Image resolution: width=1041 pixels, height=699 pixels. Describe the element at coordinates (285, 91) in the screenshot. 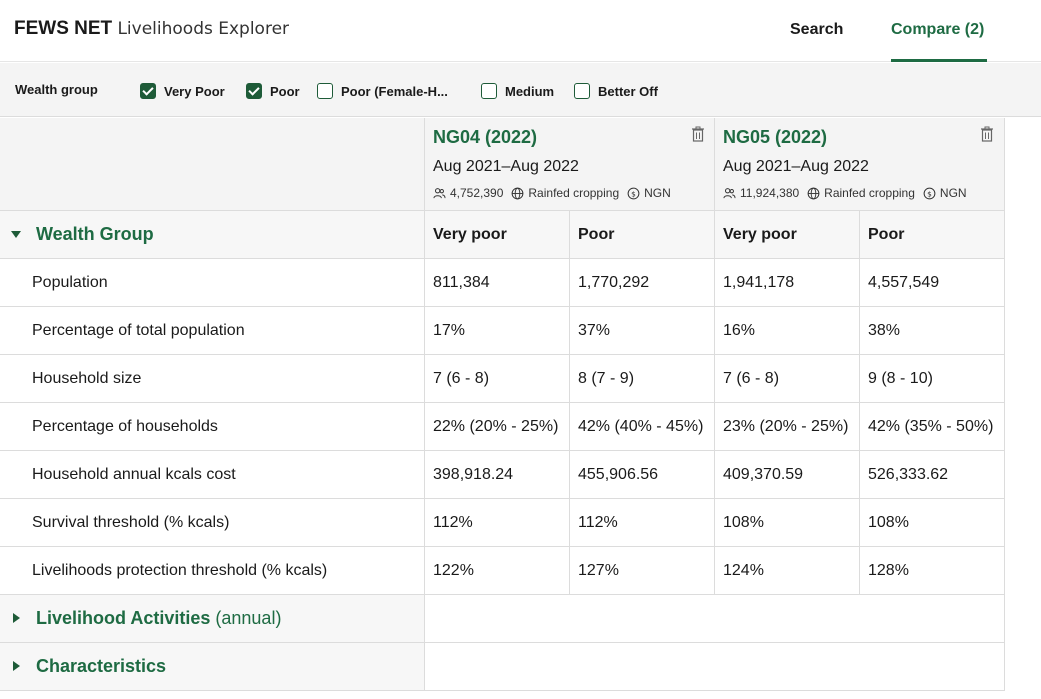

I see `checkbox-label: Poor` at that location.